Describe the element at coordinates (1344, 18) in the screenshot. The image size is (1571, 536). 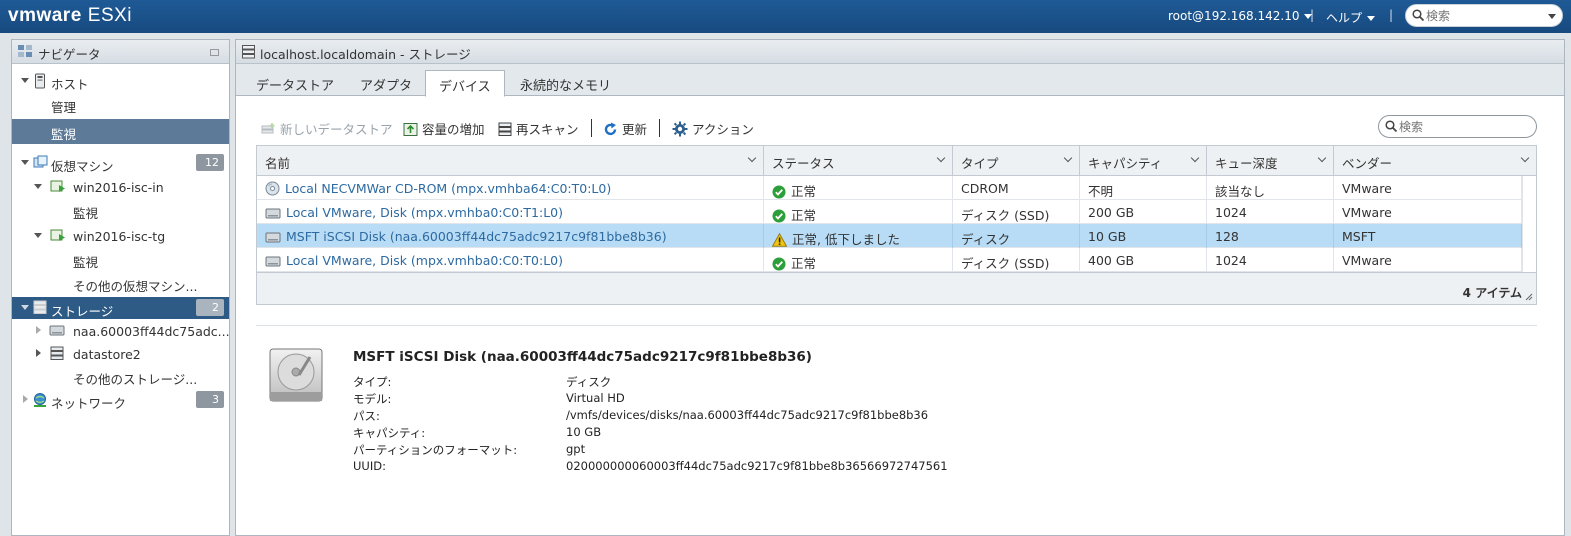
I see `help-menu-label: ヘルプ` at that location.